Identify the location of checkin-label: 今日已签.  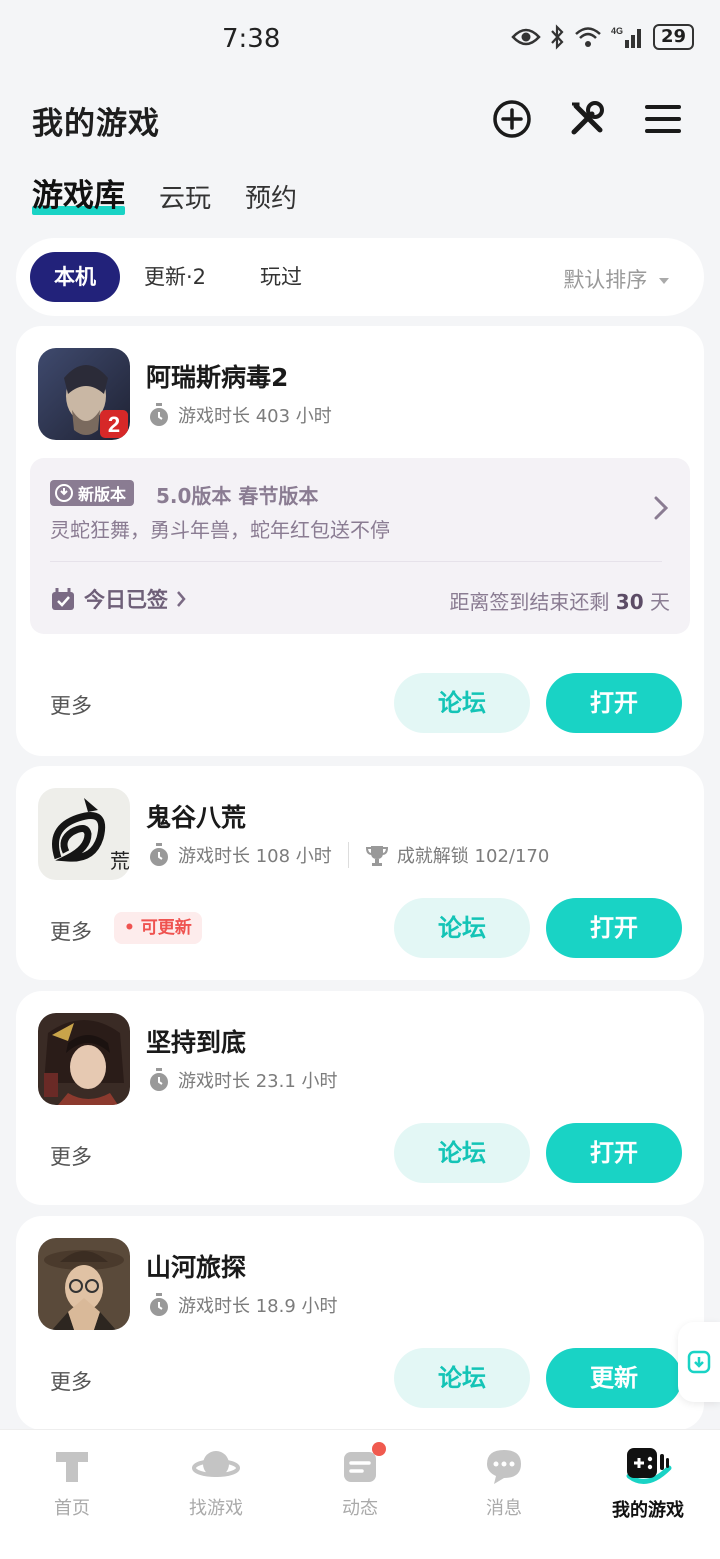
(126, 600).